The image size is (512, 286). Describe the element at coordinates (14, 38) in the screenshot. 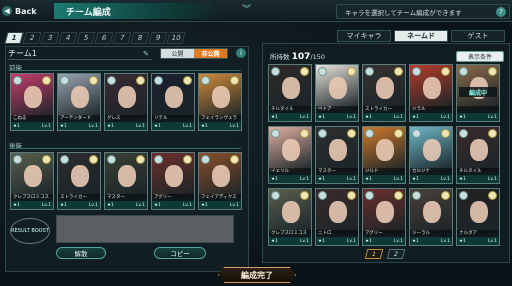

I see `team-tab-1: 1` at that location.